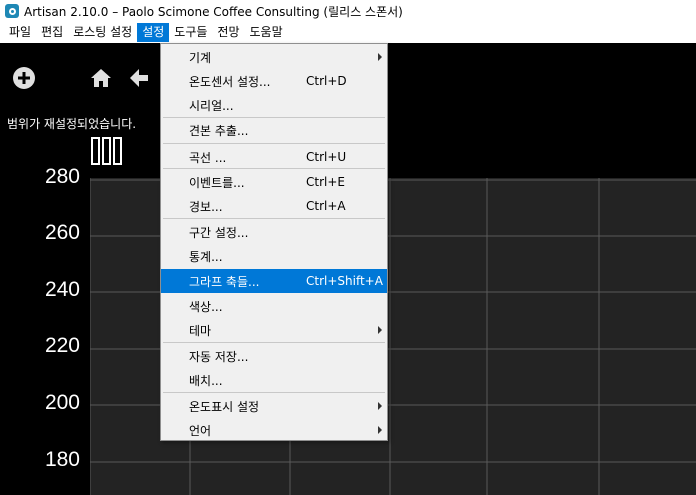 This screenshot has width=696, height=495. Describe the element at coordinates (224, 406) in the screenshot. I see `menu-item-label: 온도표시 설정` at that location.